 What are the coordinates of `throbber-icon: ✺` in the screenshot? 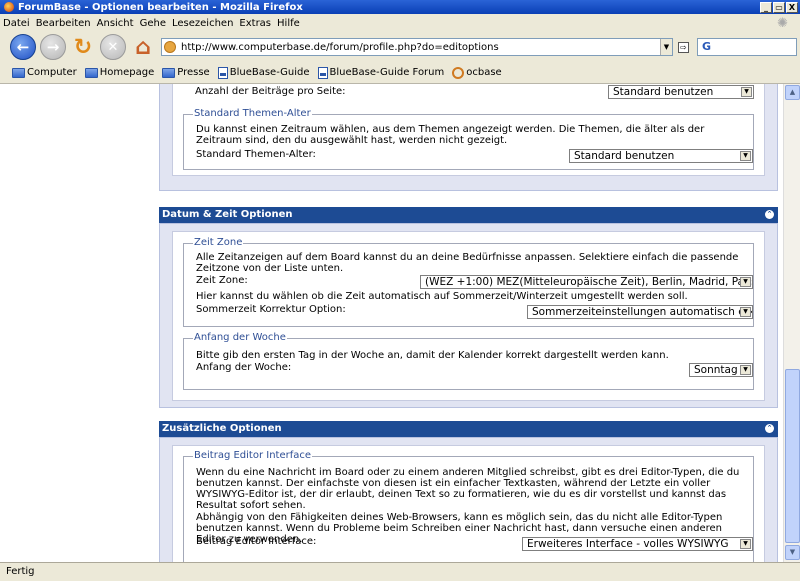 It's located at (782, 23).